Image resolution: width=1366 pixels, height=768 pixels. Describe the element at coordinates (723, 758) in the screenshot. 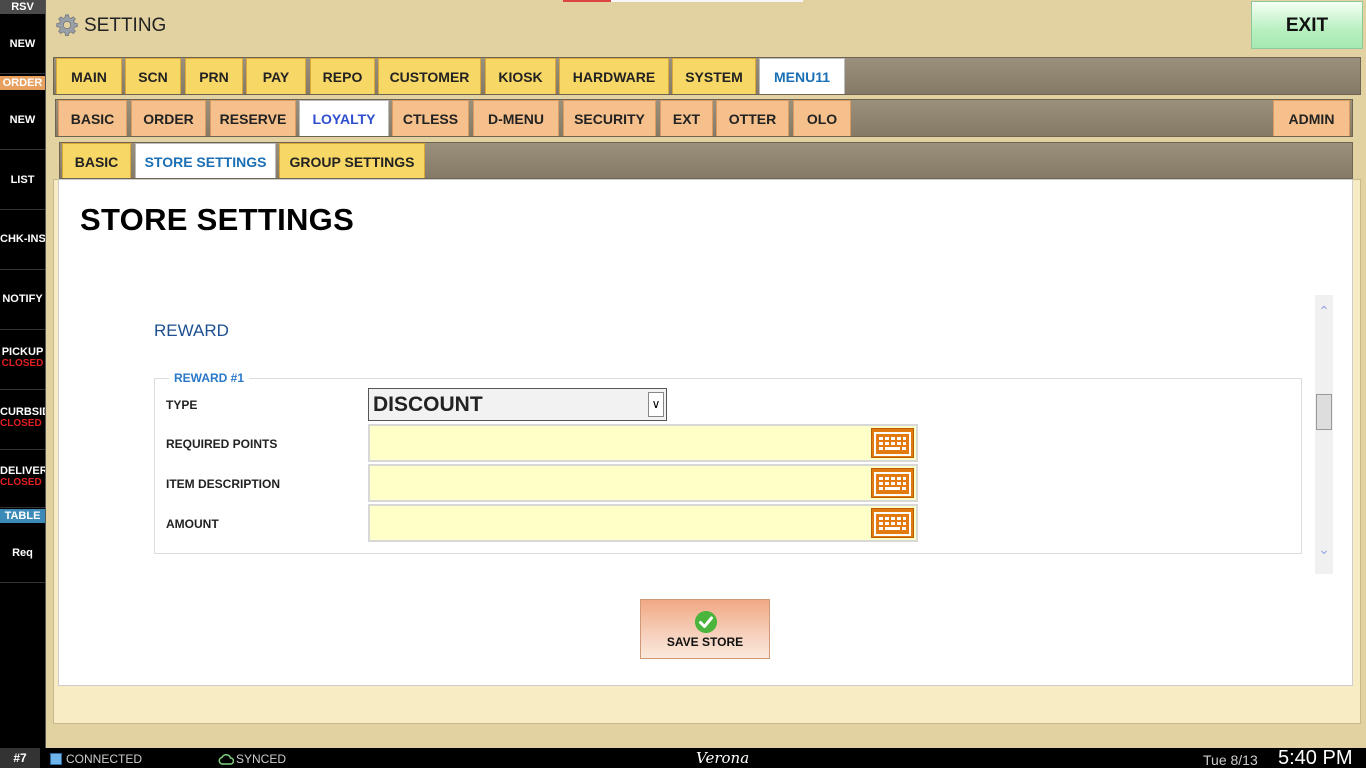

I see `store-name: Verona` at that location.